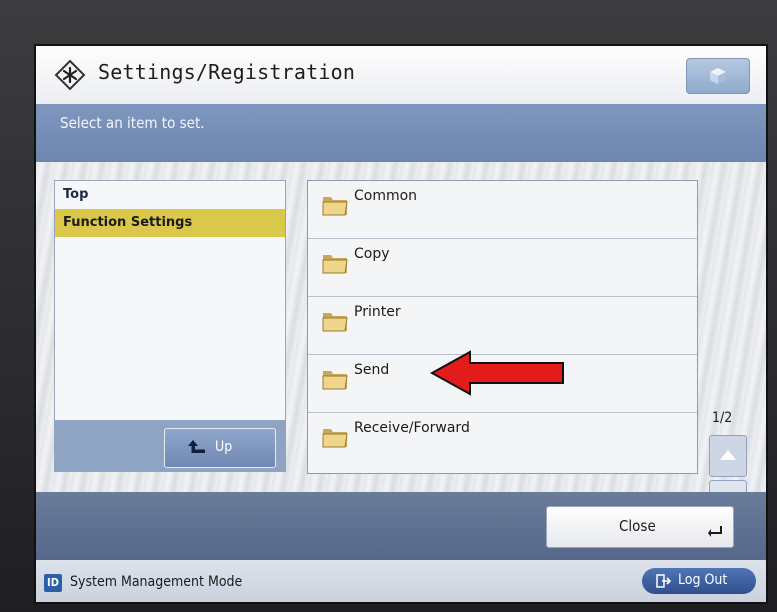 The image size is (777, 612). Describe the element at coordinates (386, 196) in the screenshot. I see `list-item-label: Common` at that location.